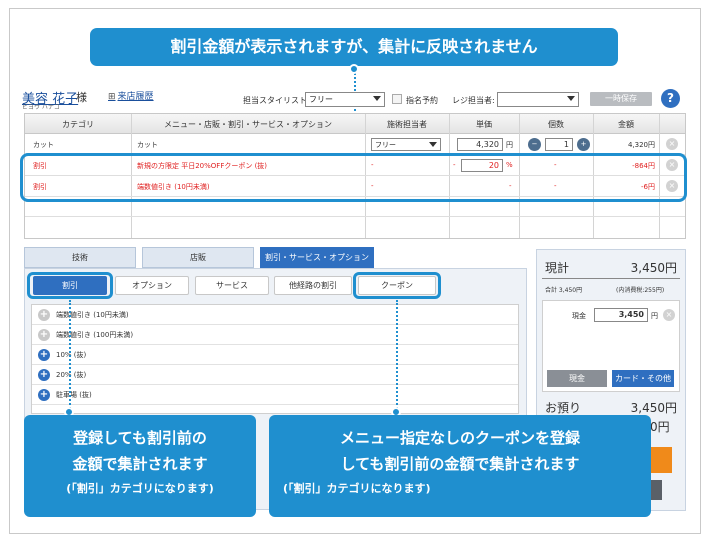 The image size is (710, 542). I want to click on row-staff-select: フリー, so click(406, 144).